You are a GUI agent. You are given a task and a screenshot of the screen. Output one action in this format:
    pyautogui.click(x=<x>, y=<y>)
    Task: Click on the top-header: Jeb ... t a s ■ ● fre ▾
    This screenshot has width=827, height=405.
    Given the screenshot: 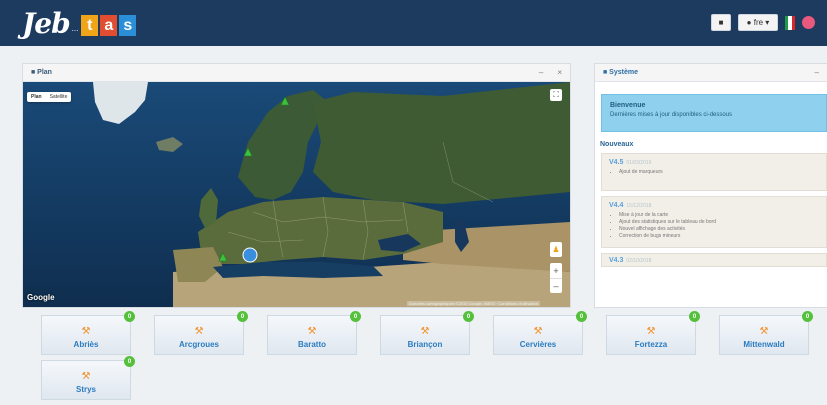 What is the action you would take?
    pyautogui.click(x=413, y=23)
    